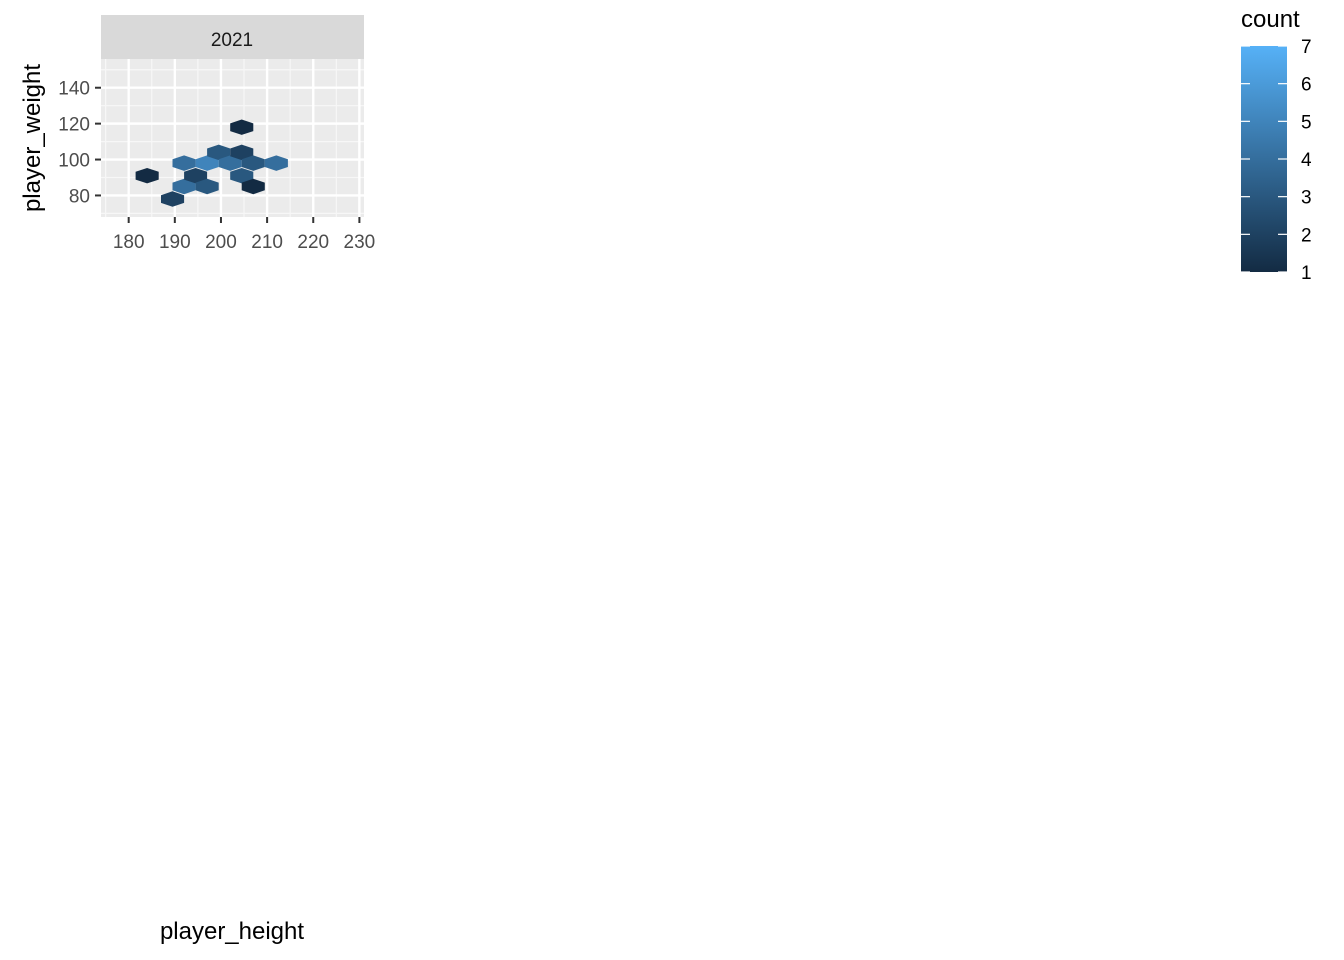  Describe the element at coordinates (244, 235) in the screenshot. I see `x-axis: 180 190 200 210 220 230` at that location.